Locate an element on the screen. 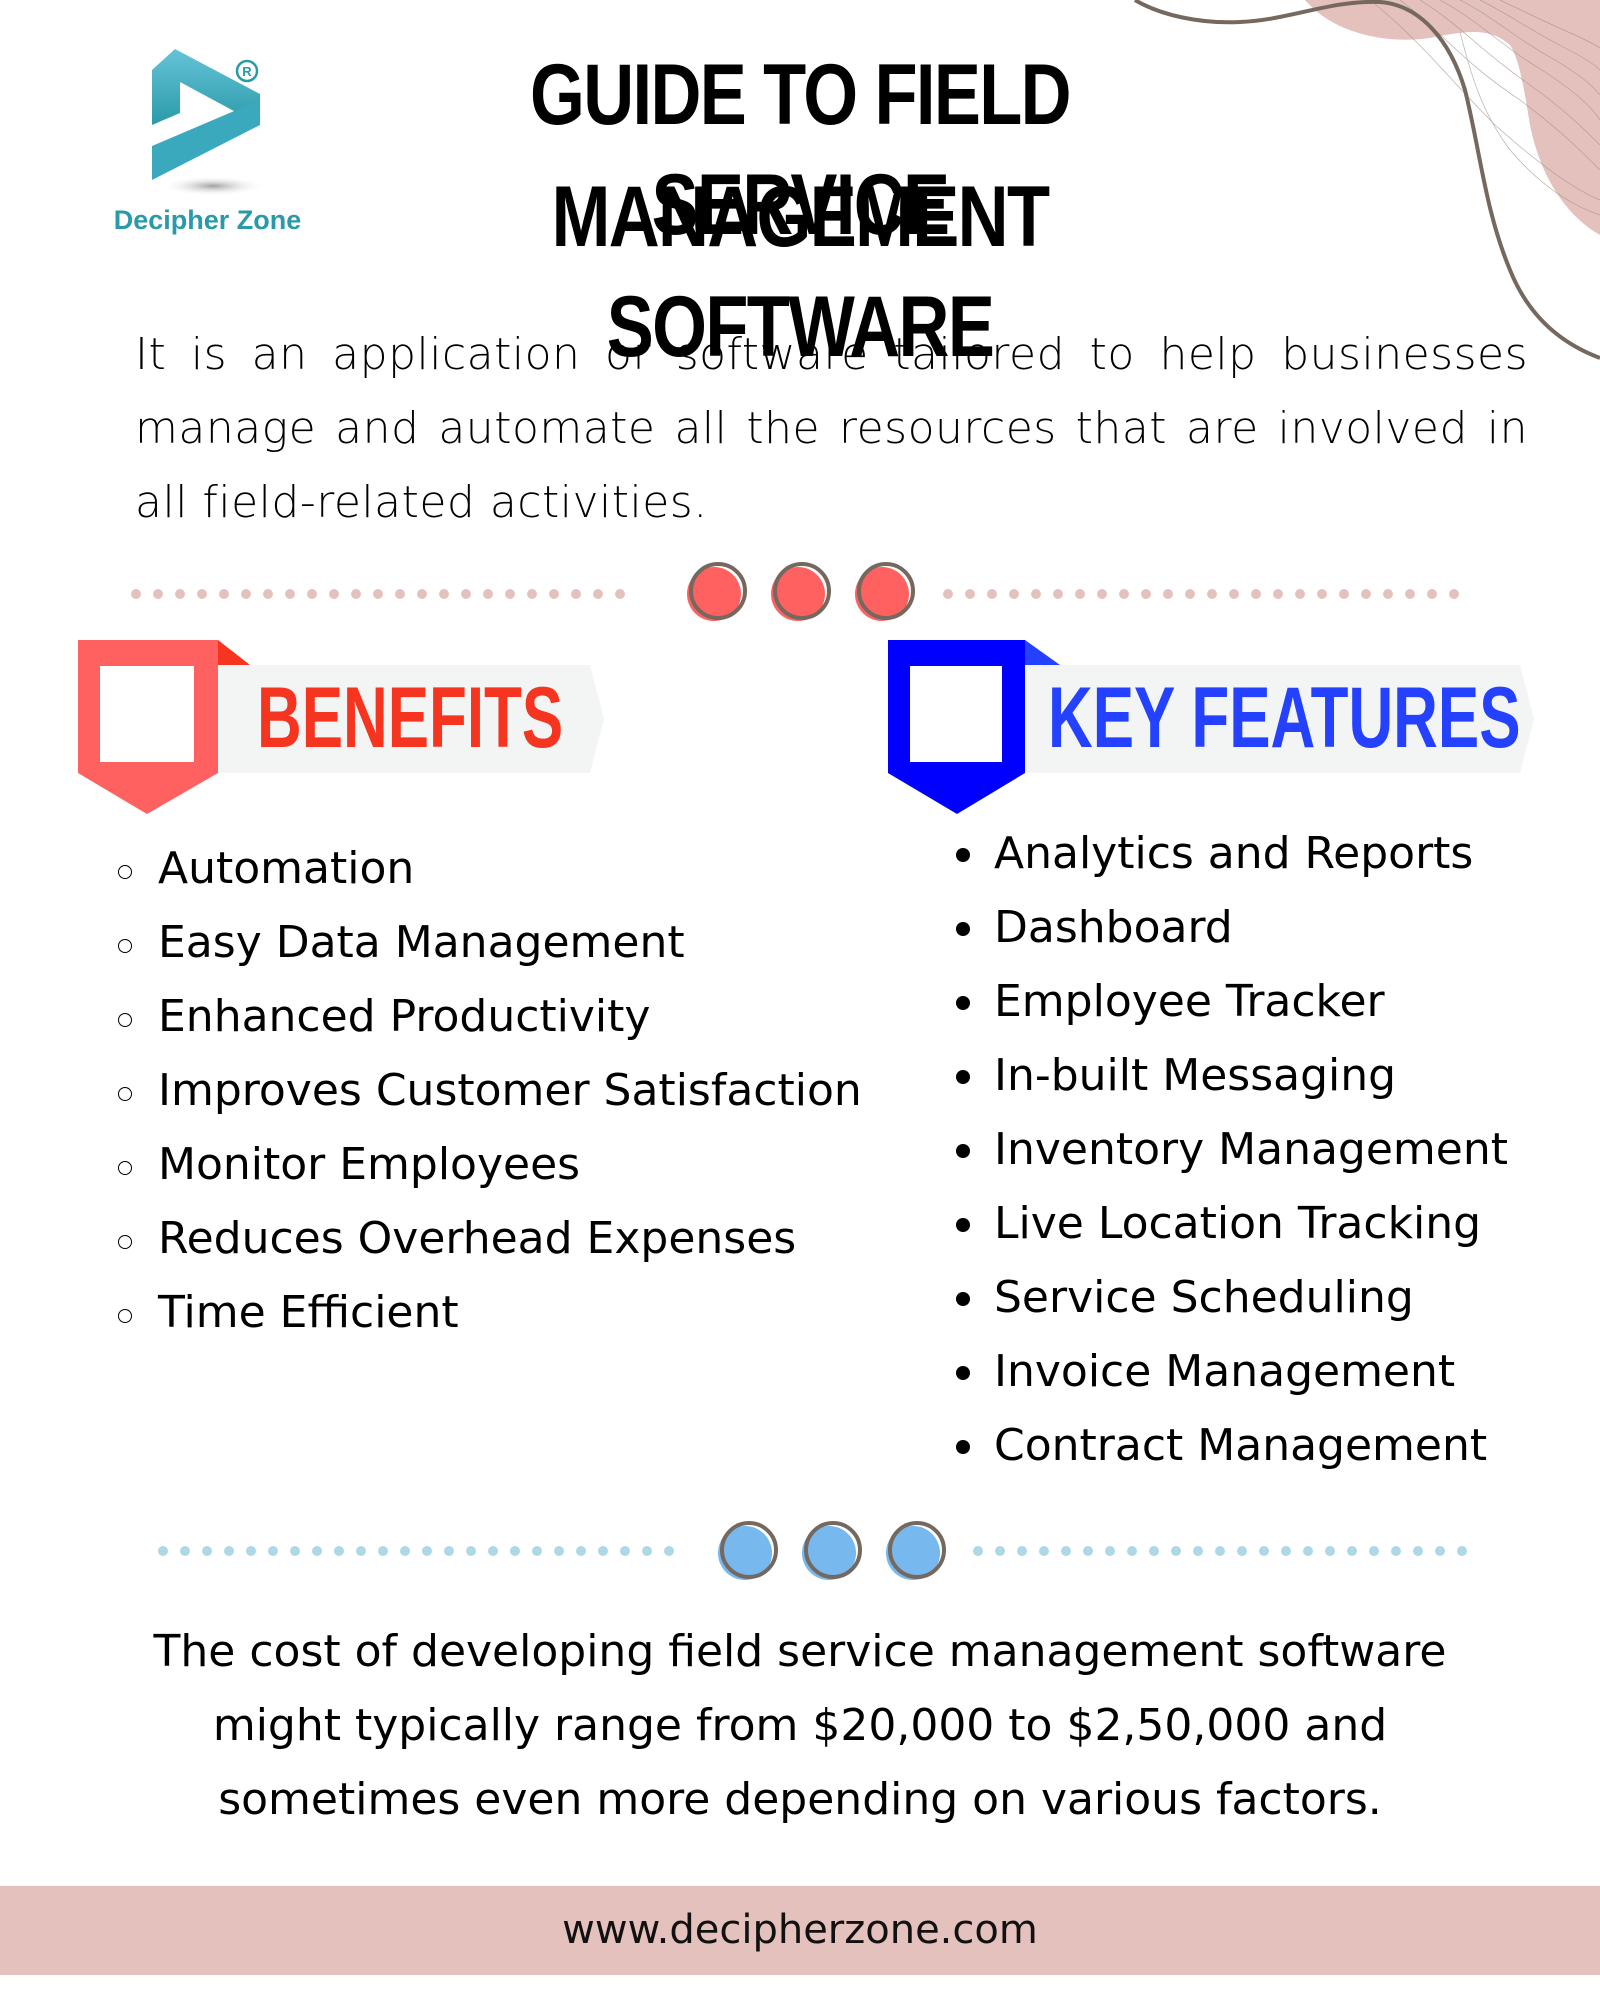  benefit-item: Monitor Employees is located at coordinates (486, 1165).